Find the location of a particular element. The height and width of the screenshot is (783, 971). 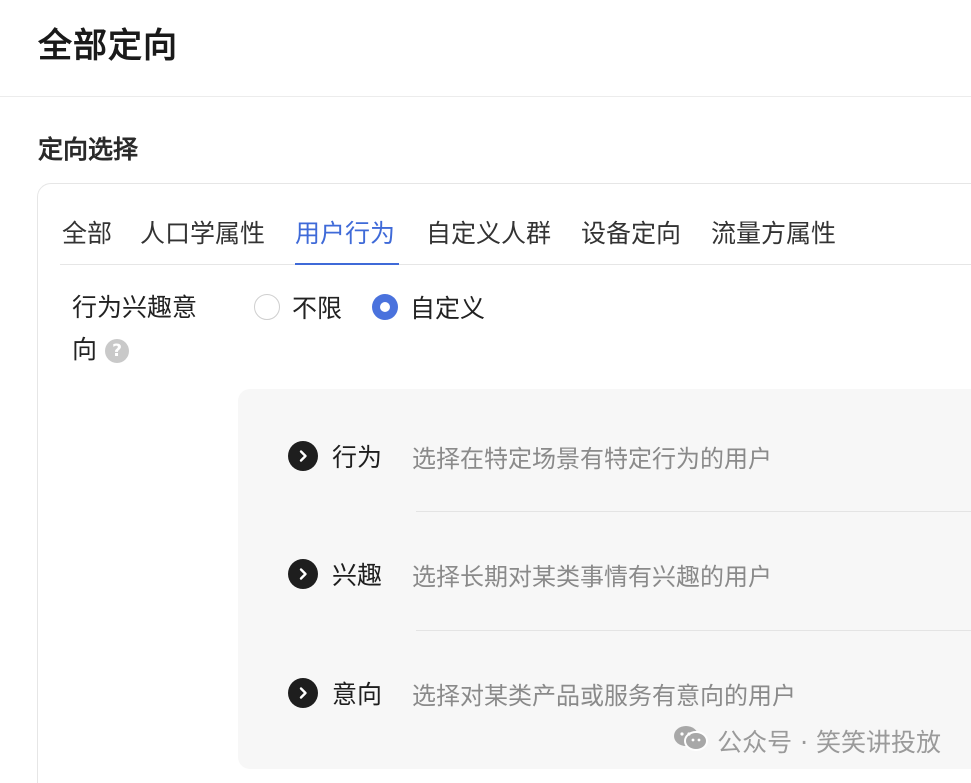

tab-custom-audience: 自定义人群 is located at coordinates (488, 232).